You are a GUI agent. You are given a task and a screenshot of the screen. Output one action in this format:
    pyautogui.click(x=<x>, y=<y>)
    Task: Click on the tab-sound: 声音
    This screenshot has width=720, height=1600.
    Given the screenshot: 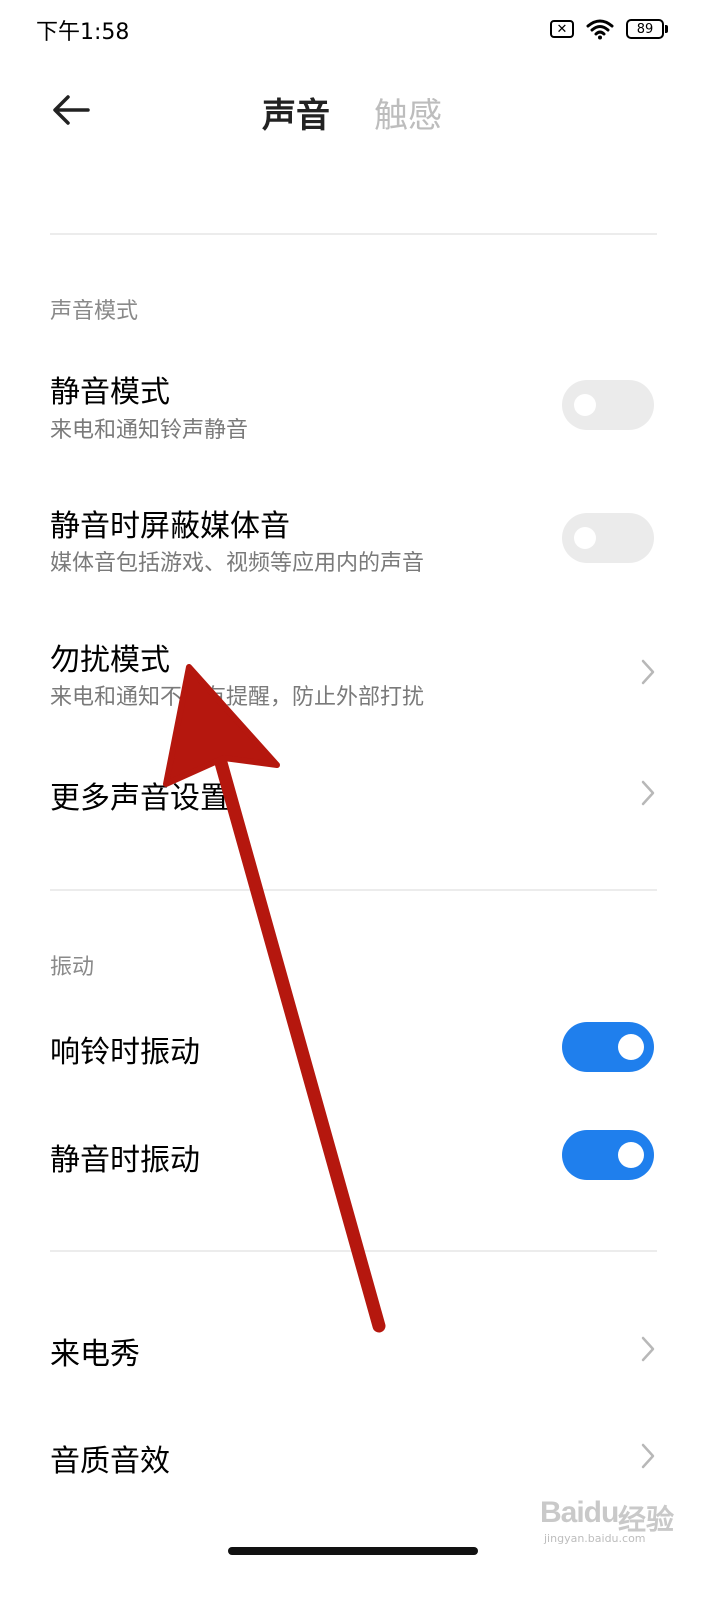 What is the action you would take?
    pyautogui.click(x=296, y=112)
    